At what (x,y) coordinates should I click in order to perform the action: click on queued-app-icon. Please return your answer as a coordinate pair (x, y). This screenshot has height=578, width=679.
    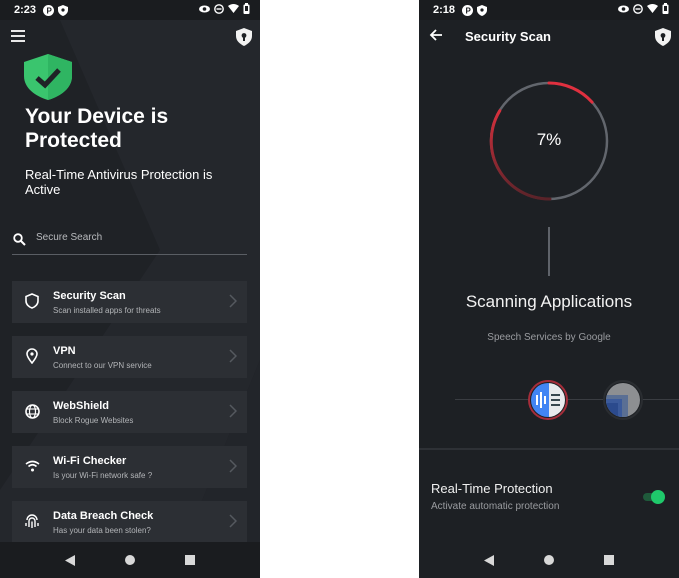
    Looking at the image, I should click on (623, 400).